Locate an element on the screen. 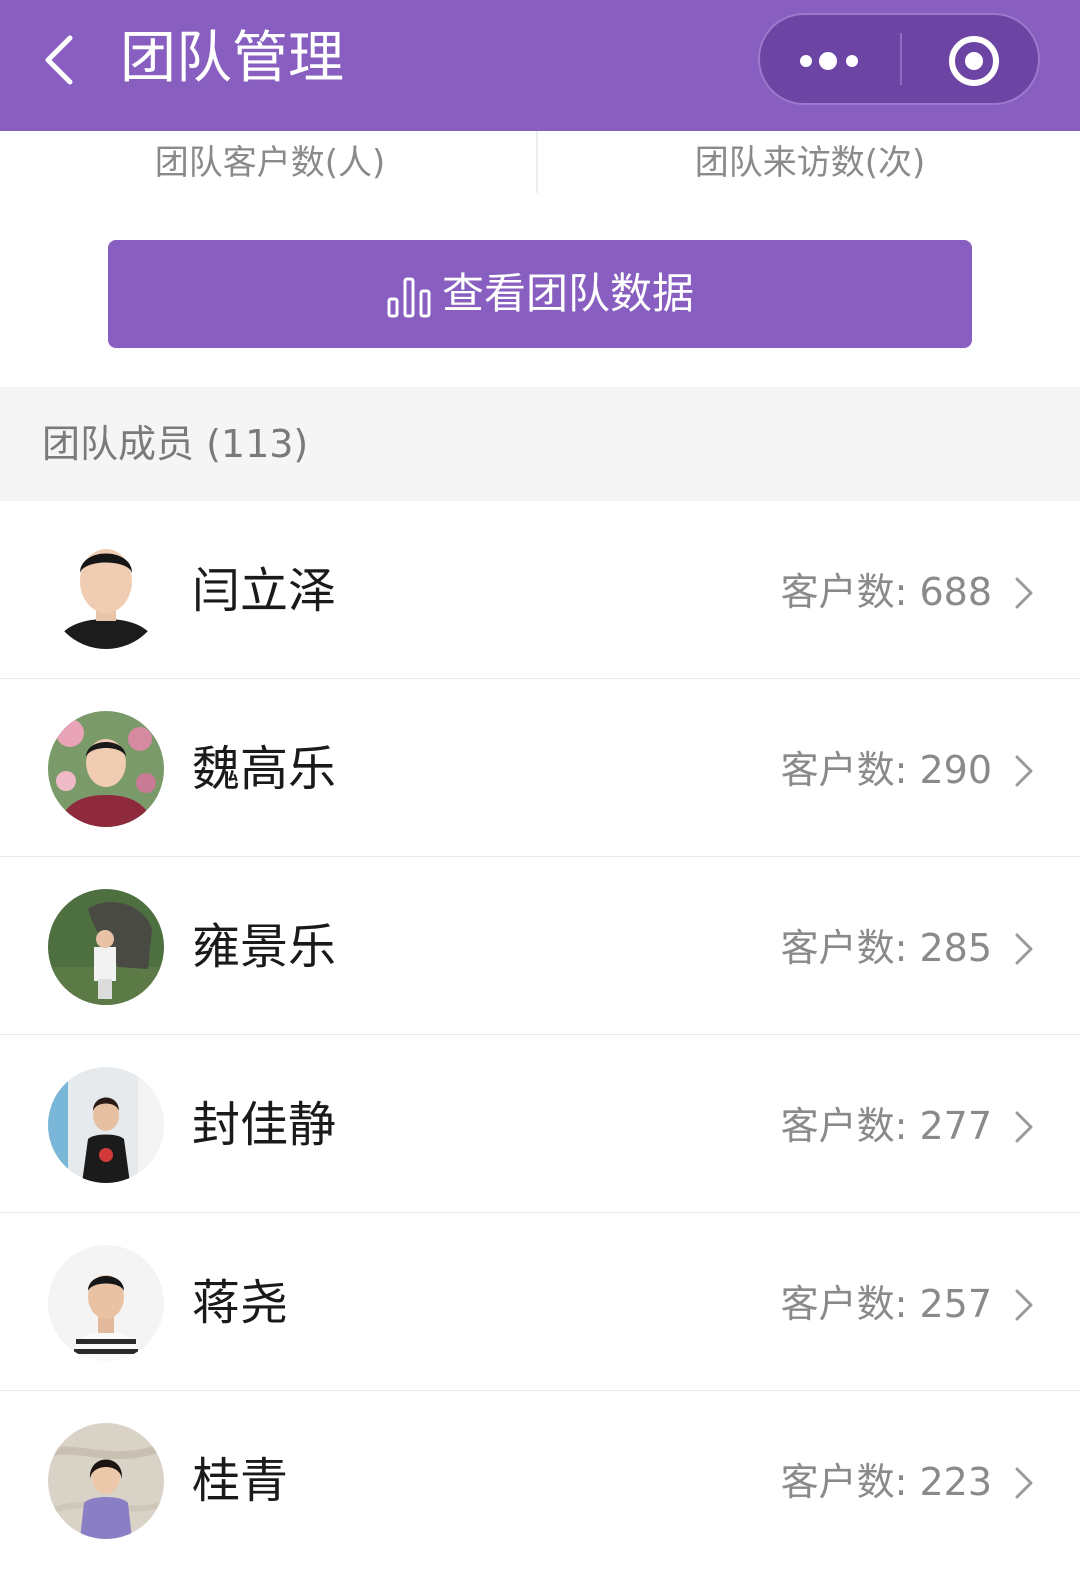 The image size is (1080, 1582). more-dots-icon is located at coordinates (829, 61).